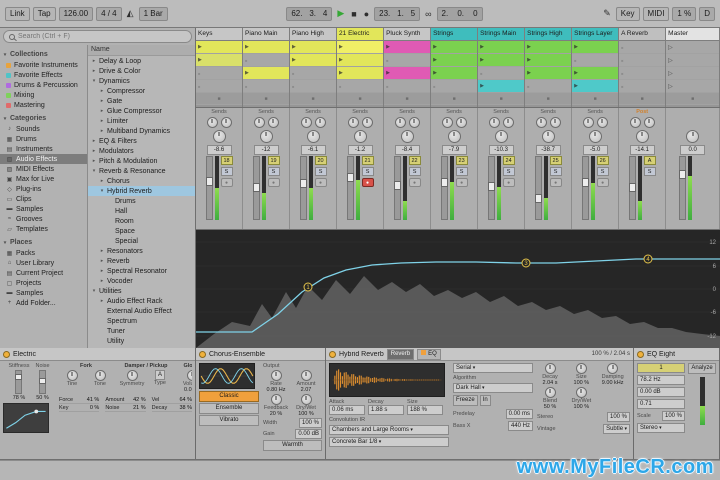  What do you see at coordinates (276, 390) in the screenshot?
I see `knob-value: 0.80 Hz` at bounding box center [276, 390].